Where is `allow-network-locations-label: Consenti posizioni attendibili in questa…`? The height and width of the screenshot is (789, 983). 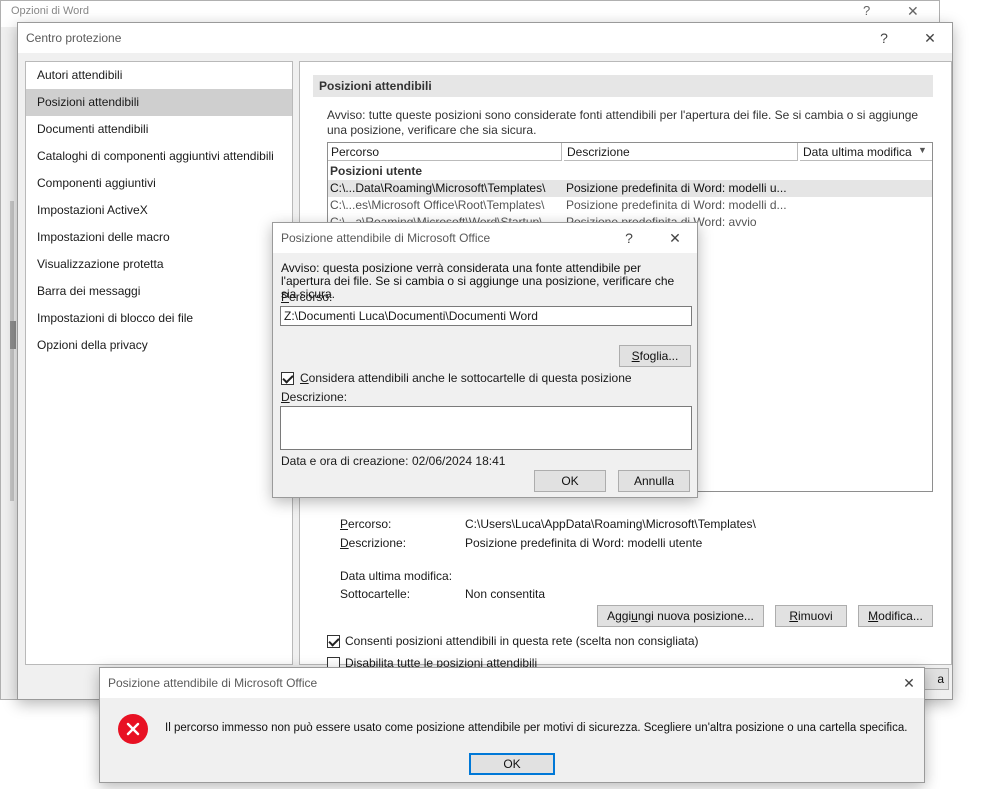
allow-network-locations-label: Consenti posizioni attendibili in questa… is located at coordinates (522, 641).